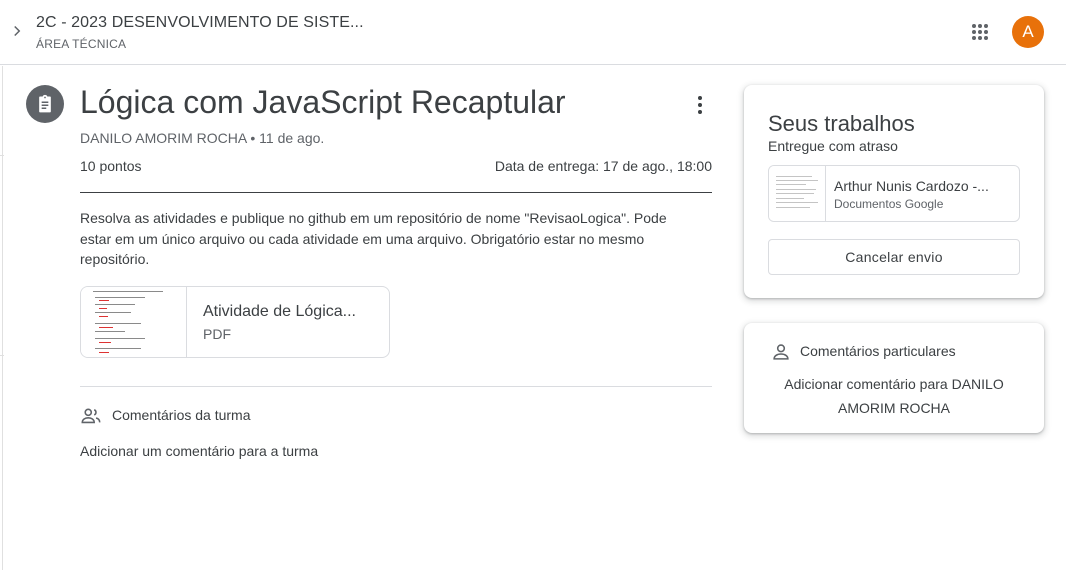 This screenshot has width=1066, height=570. Describe the element at coordinates (323, 102) in the screenshot. I see `assignment-title: Lógica com JavaScript Recaptular` at that location.